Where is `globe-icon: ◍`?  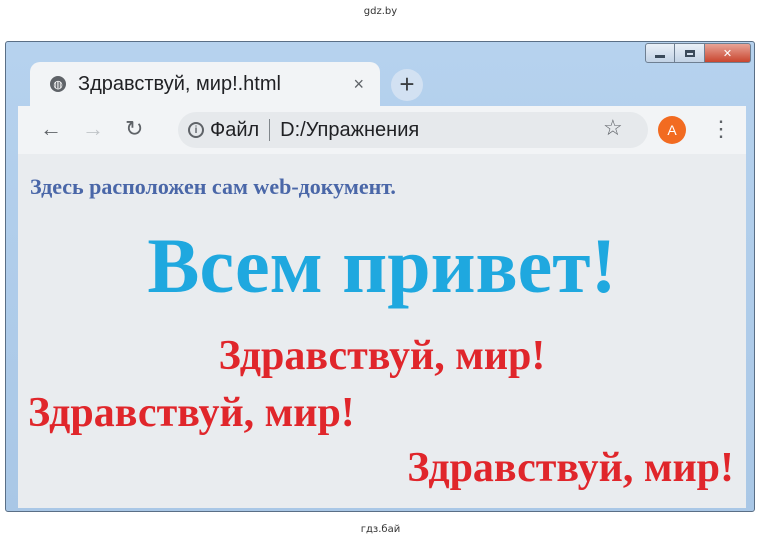
globe-icon: ◍ is located at coordinates (58, 84).